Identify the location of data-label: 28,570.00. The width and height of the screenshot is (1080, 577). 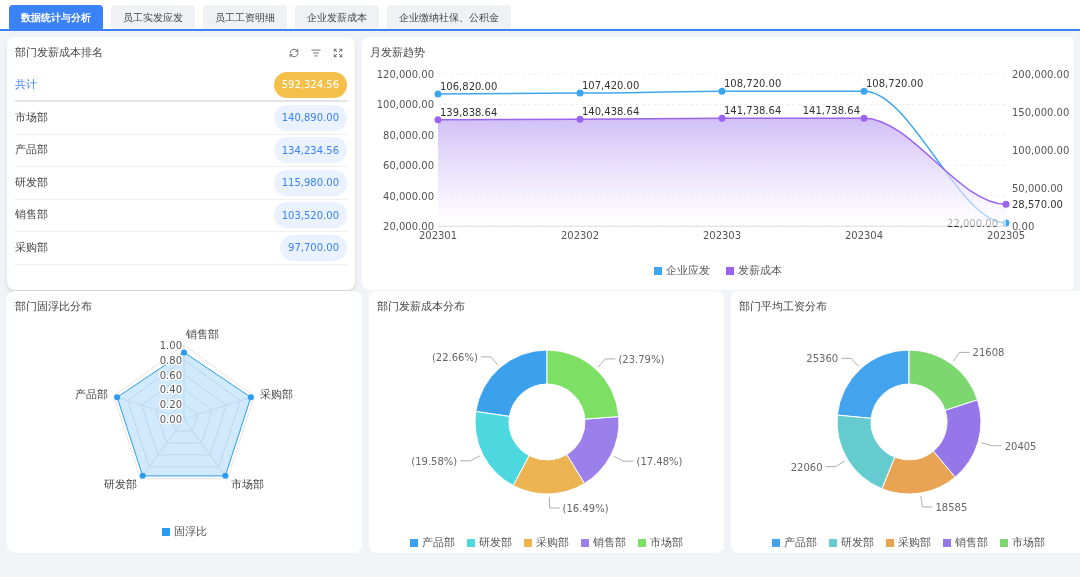
(1037, 204).